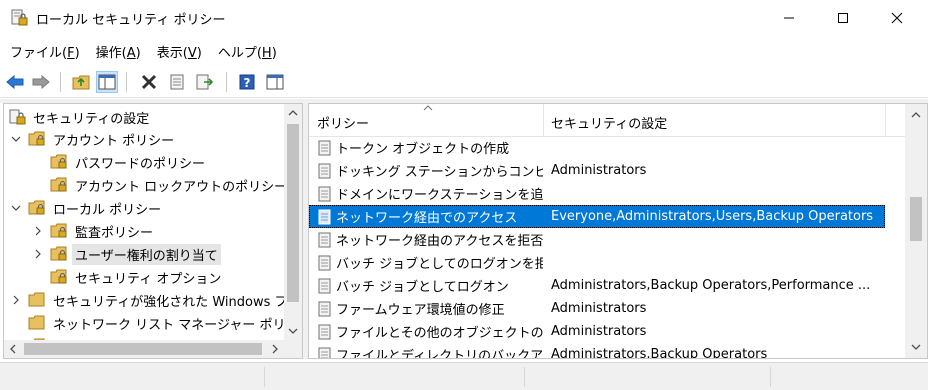 Image resolution: width=928 pixels, height=390 pixels. Describe the element at coordinates (916, 219) in the screenshot. I see `list-vscroll-thumb` at that location.